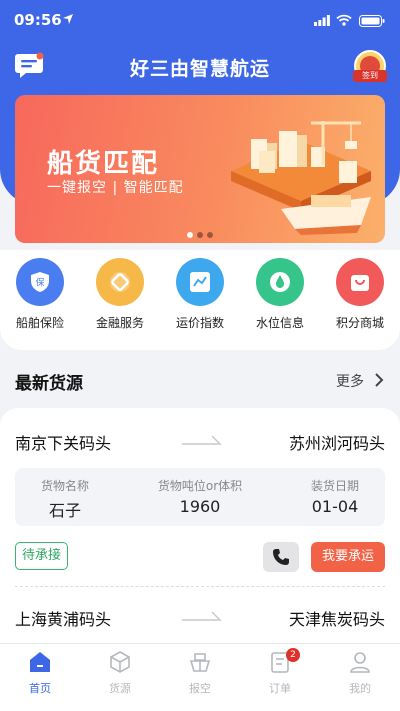 The width and height of the screenshot is (400, 711). Describe the element at coordinates (39, 323) in the screenshot. I see `quick-item-label: 船舶保险` at that location.